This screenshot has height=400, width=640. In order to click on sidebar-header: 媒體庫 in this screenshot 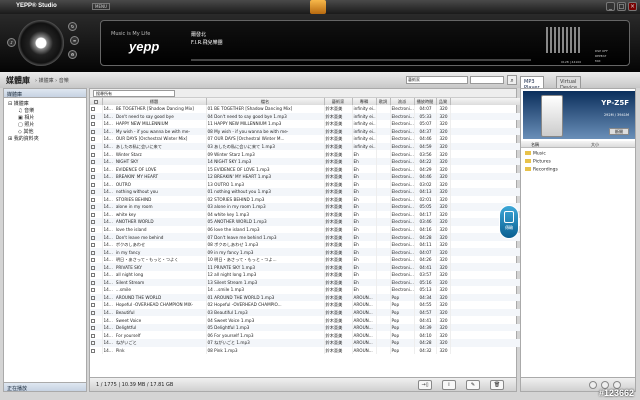, I will do `click(45, 93)`.